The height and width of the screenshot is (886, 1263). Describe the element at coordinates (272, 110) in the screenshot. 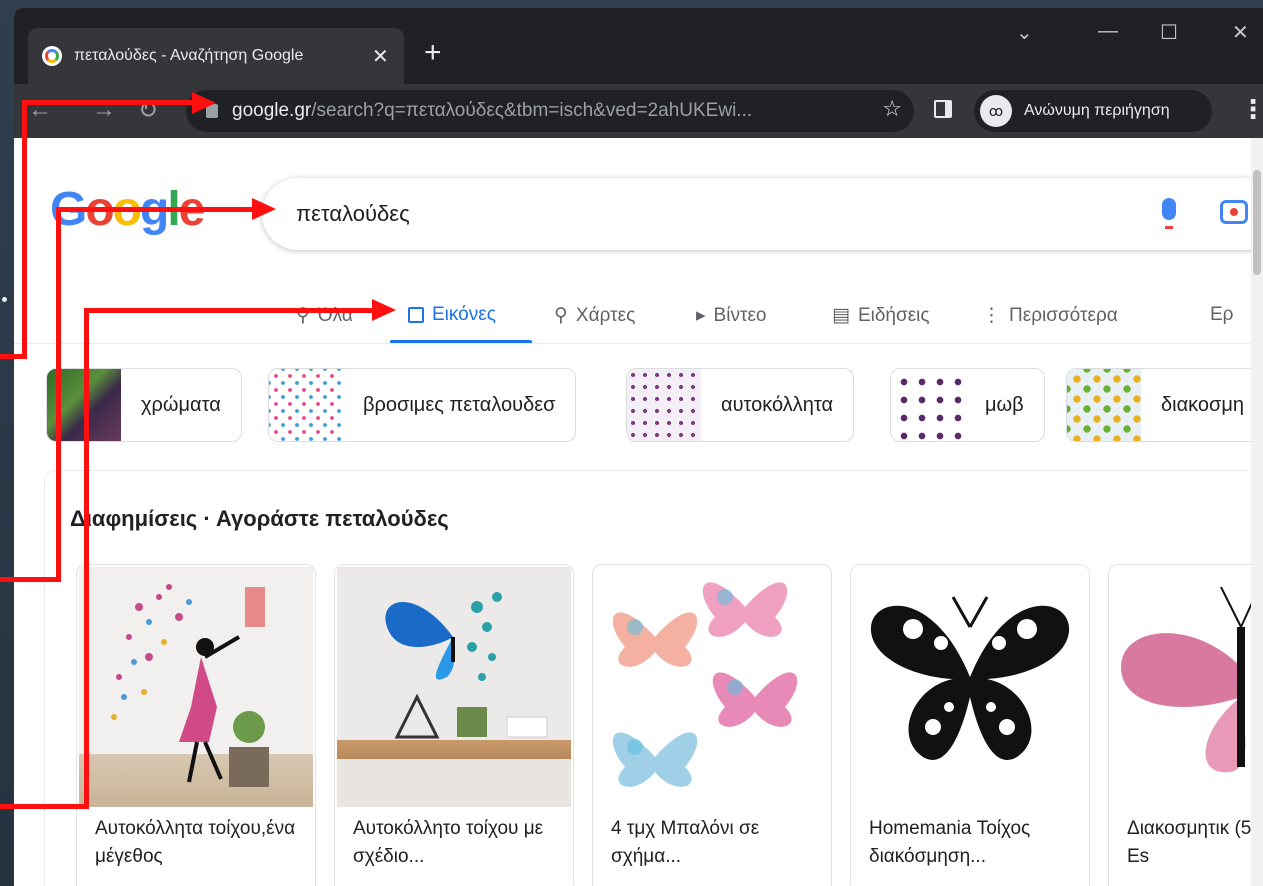

I see `url-host: google.gr` at that location.